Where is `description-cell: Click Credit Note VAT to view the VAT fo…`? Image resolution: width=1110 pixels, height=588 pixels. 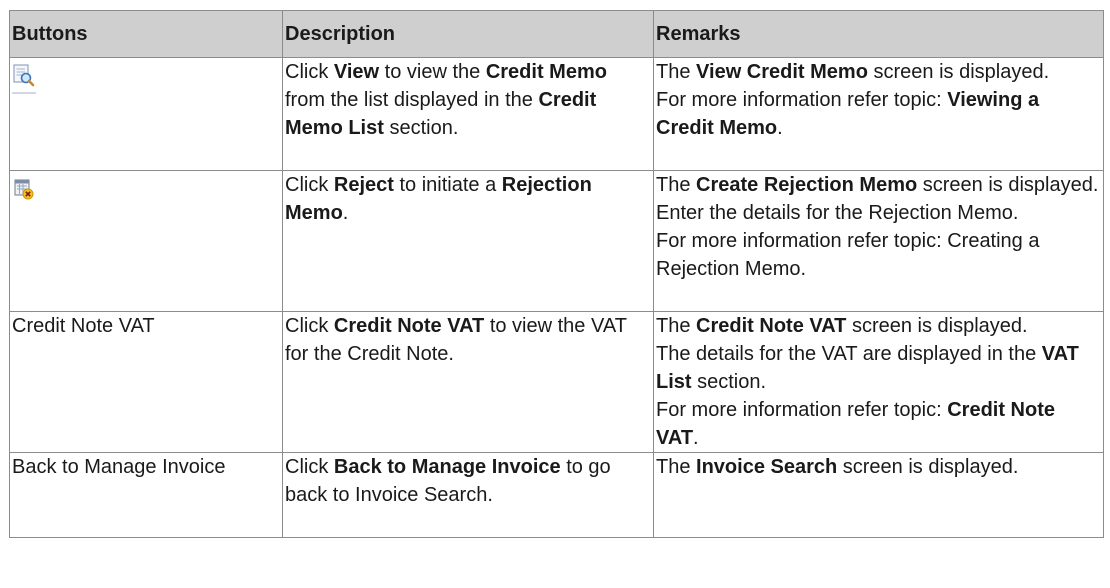 description-cell: Click Credit Note VAT to view the VAT fo… is located at coordinates (468, 382).